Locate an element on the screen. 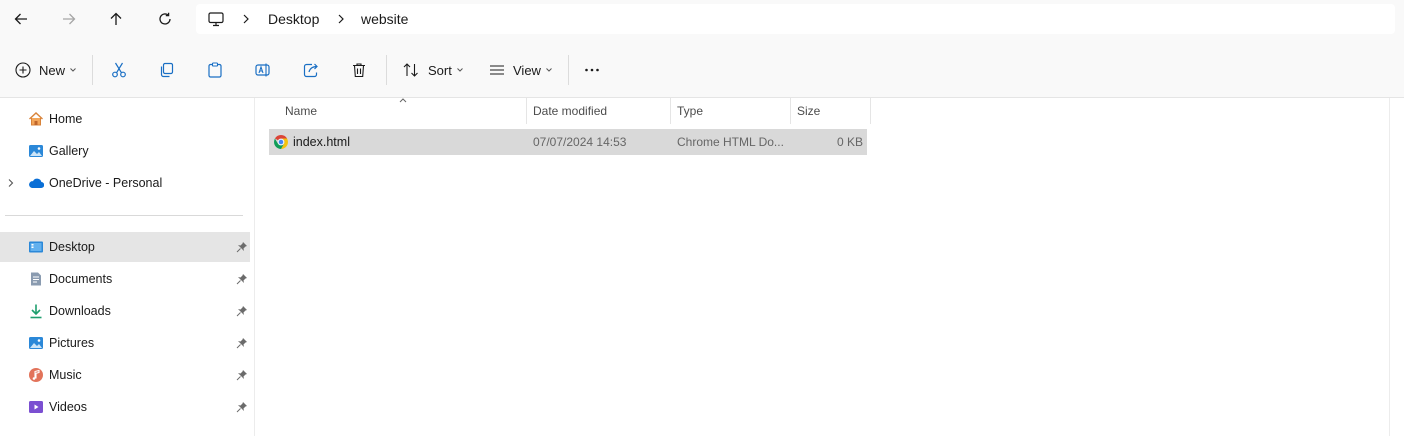 The width and height of the screenshot is (1404, 436). this-pc-icon is located at coordinates (216, 19).